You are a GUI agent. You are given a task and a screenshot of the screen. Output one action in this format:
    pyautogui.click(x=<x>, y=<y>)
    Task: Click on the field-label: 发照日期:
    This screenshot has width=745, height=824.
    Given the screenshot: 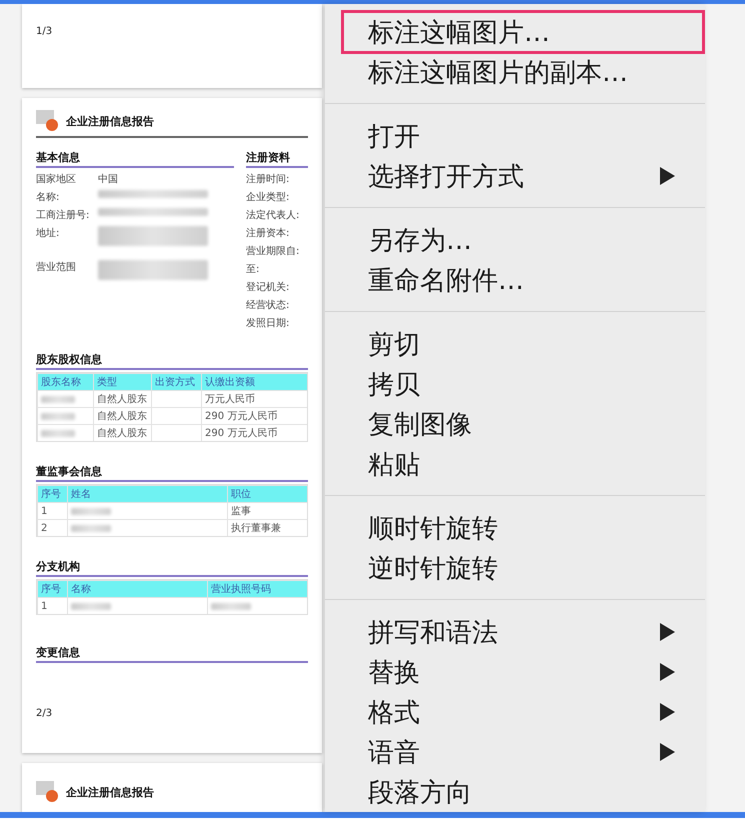 What is the action you would take?
    pyautogui.click(x=268, y=323)
    